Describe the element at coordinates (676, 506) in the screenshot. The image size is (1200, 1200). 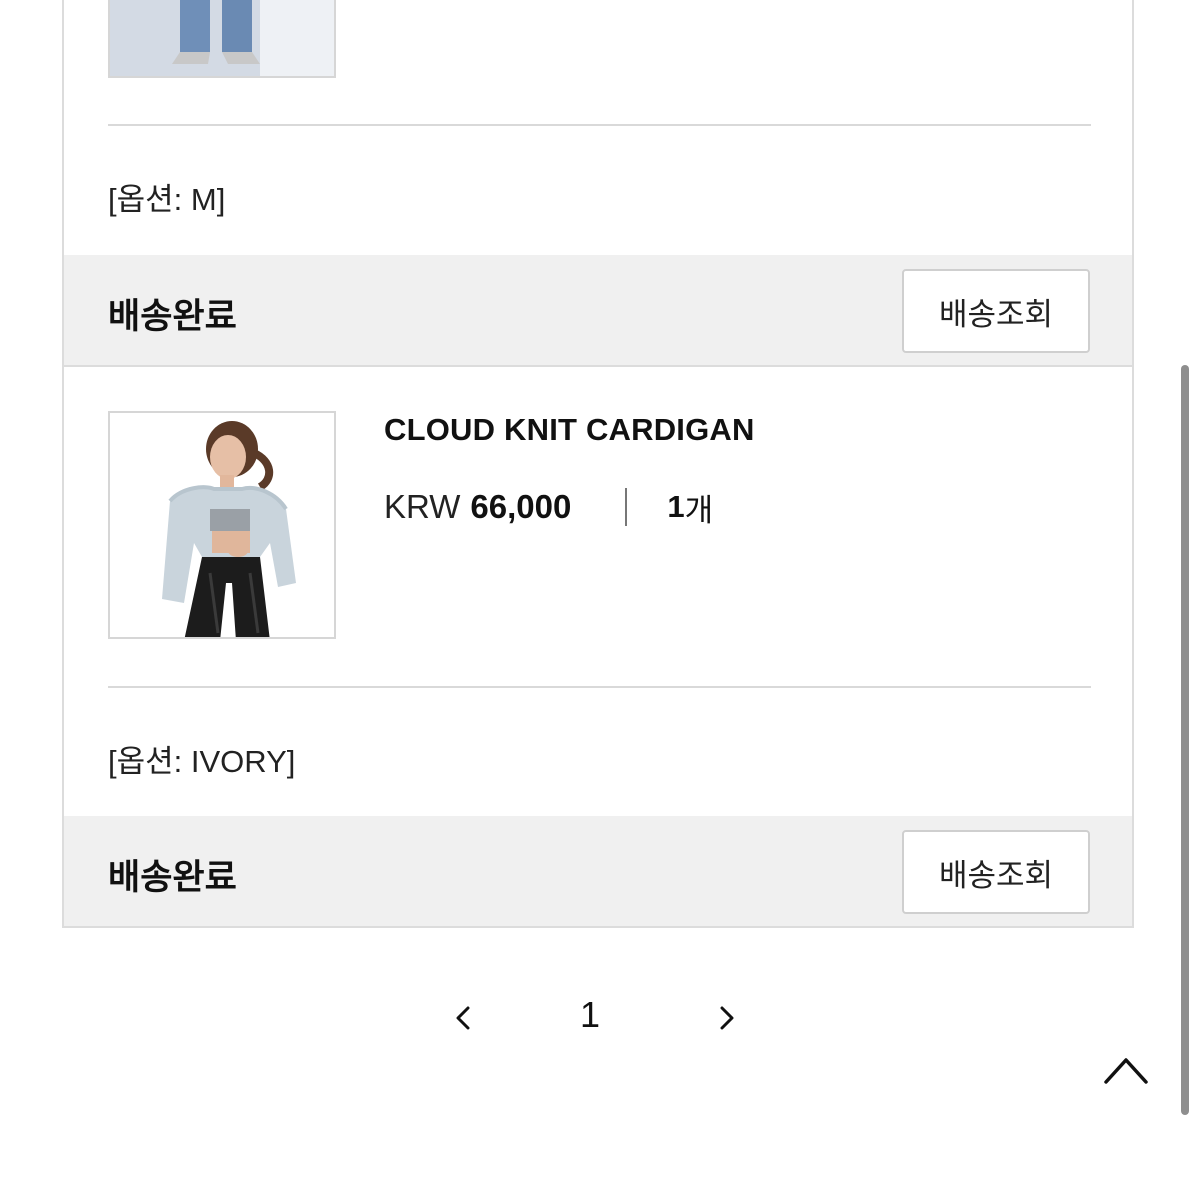
I see `quantity-value: 1` at that location.